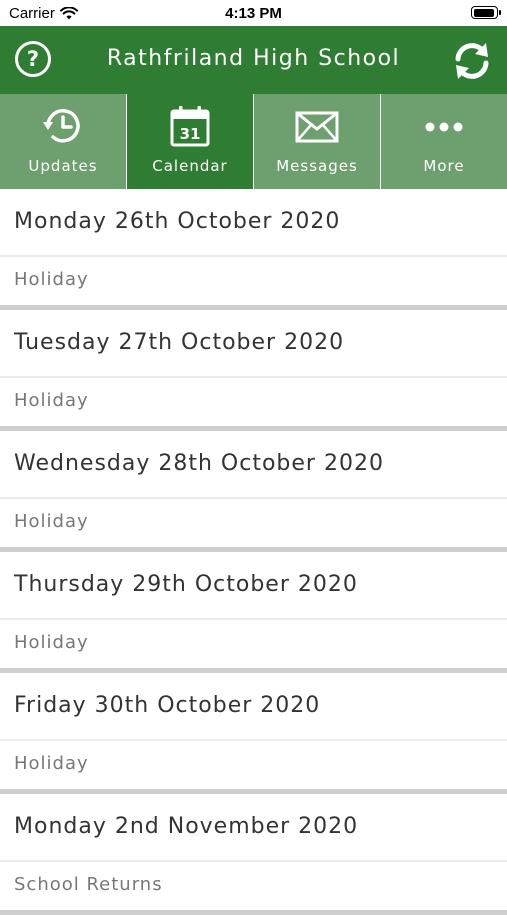 The height and width of the screenshot is (915, 507). I want to click on app-header: ? Rathfriland High School, so click(253, 60).